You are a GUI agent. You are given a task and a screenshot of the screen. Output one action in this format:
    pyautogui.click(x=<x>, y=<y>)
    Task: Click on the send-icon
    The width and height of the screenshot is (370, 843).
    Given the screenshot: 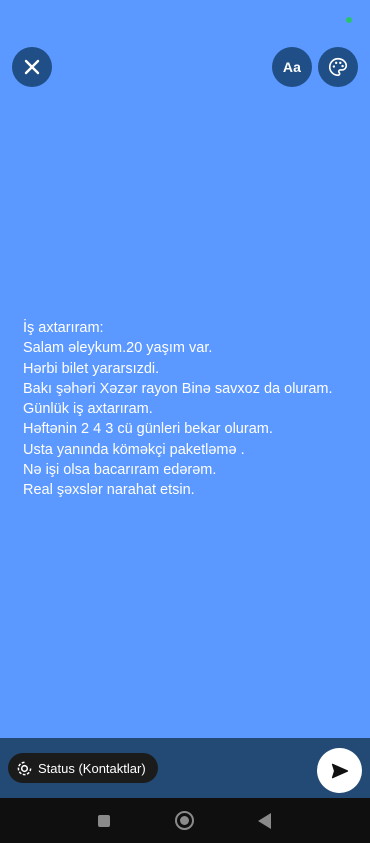 What is the action you would take?
    pyautogui.click(x=339, y=770)
    